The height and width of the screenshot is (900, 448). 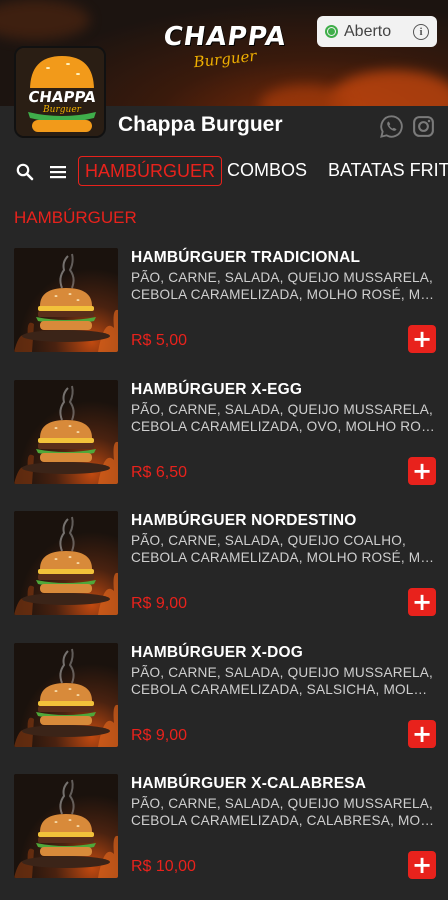 I want to click on product-name: HAMBÚRGUER X-DOG, so click(x=217, y=652).